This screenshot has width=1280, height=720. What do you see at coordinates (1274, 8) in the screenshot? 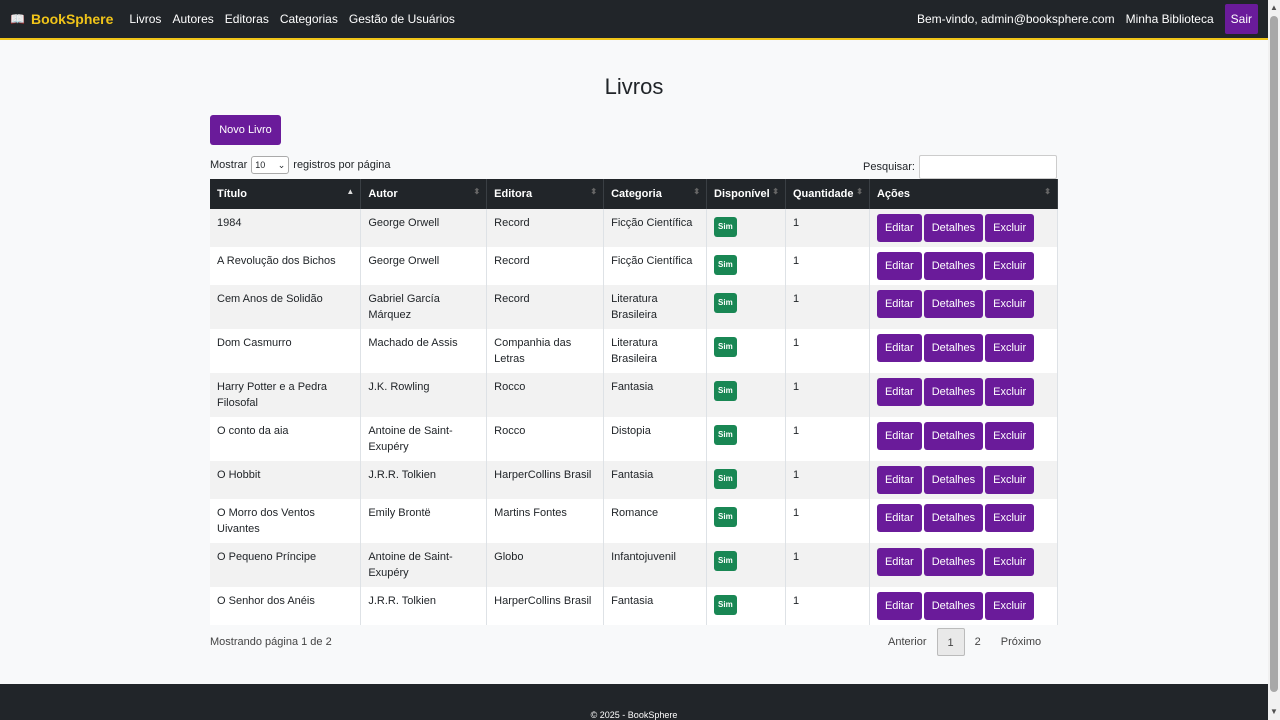
I see `scroll-up-icon: ▲` at bounding box center [1274, 8].